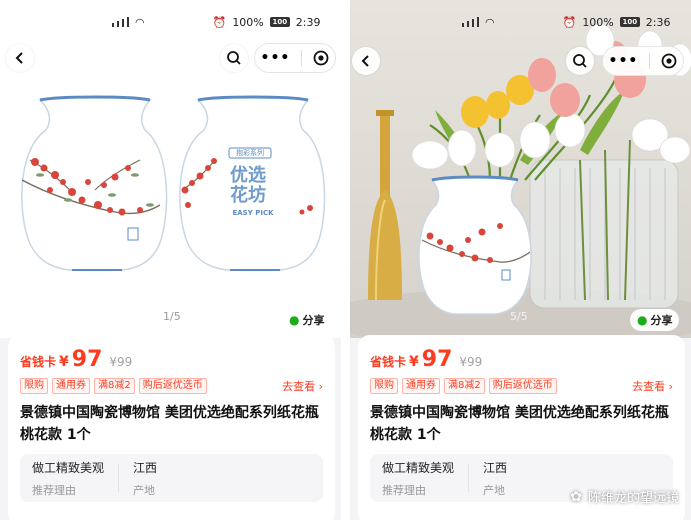 The height and width of the screenshot is (520, 691). I want to click on panel-divider, so click(345, 260).